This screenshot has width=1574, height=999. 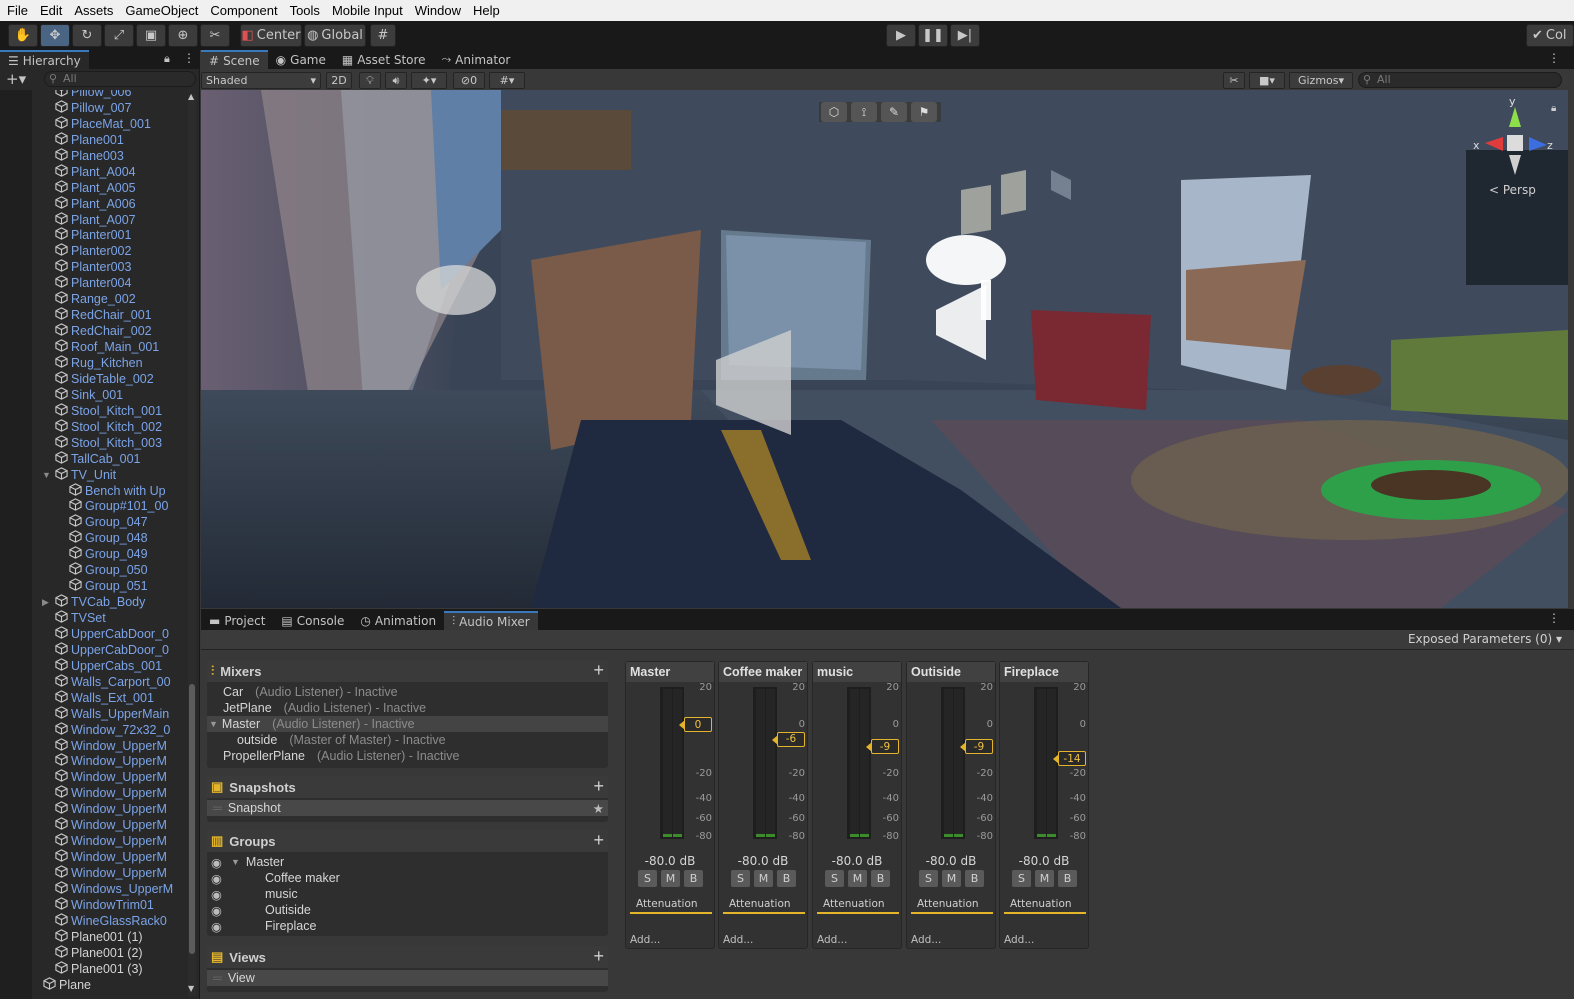 What do you see at coordinates (1267, 80) in the screenshot?
I see `camera-dropdown-icon: ■▾` at bounding box center [1267, 80].